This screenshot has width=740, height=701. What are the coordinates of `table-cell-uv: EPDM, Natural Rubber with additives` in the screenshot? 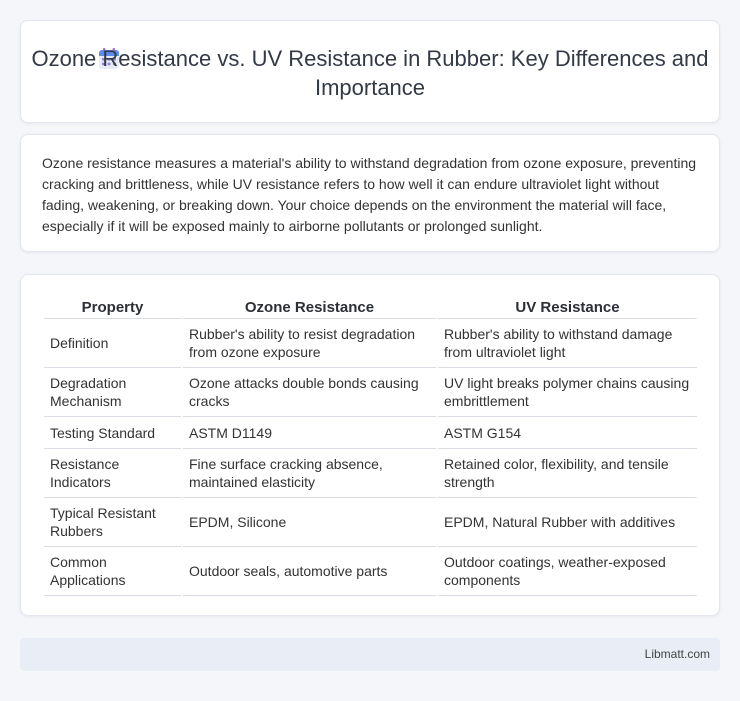 It's located at (567, 522).